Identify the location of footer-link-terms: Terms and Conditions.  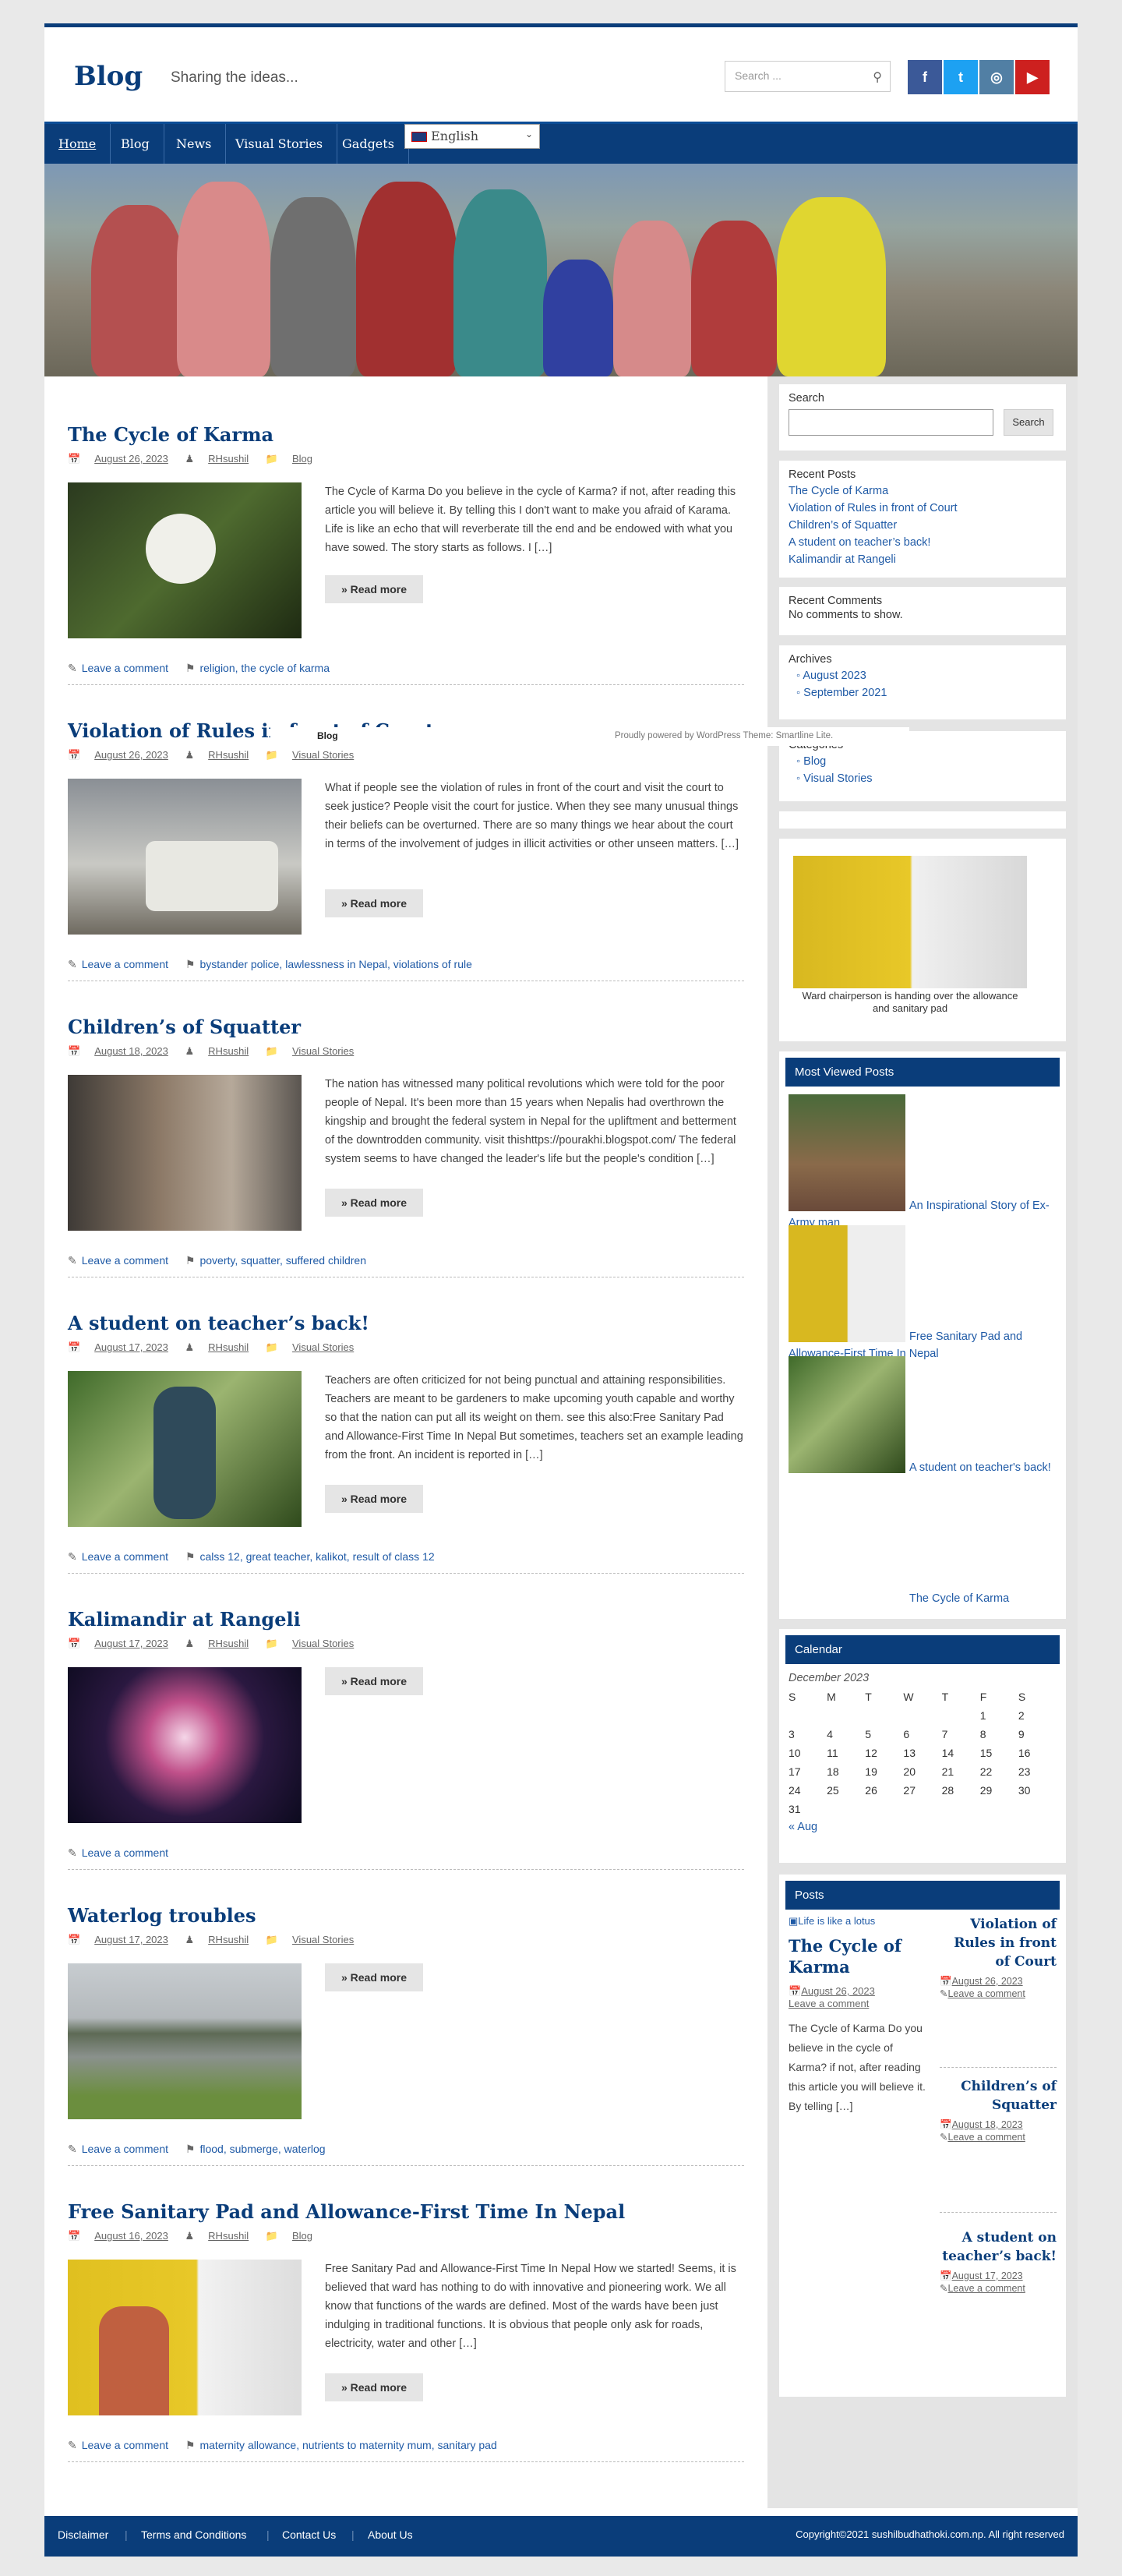
(193, 2534).